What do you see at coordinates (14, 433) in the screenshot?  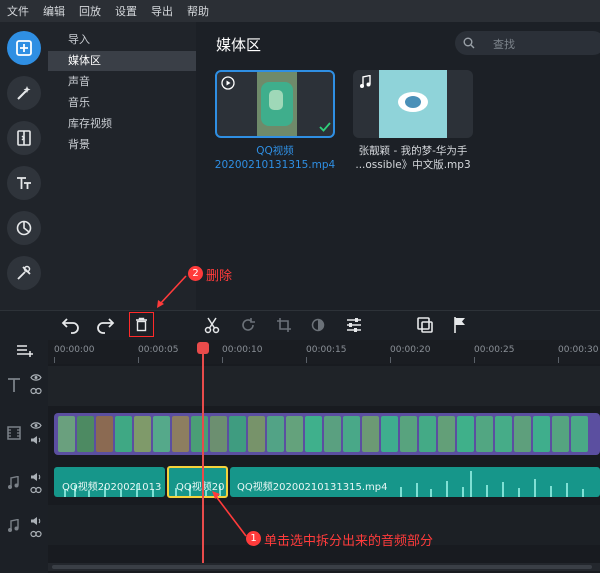 I see `video-track-icon` at bounding box center [14, 433].